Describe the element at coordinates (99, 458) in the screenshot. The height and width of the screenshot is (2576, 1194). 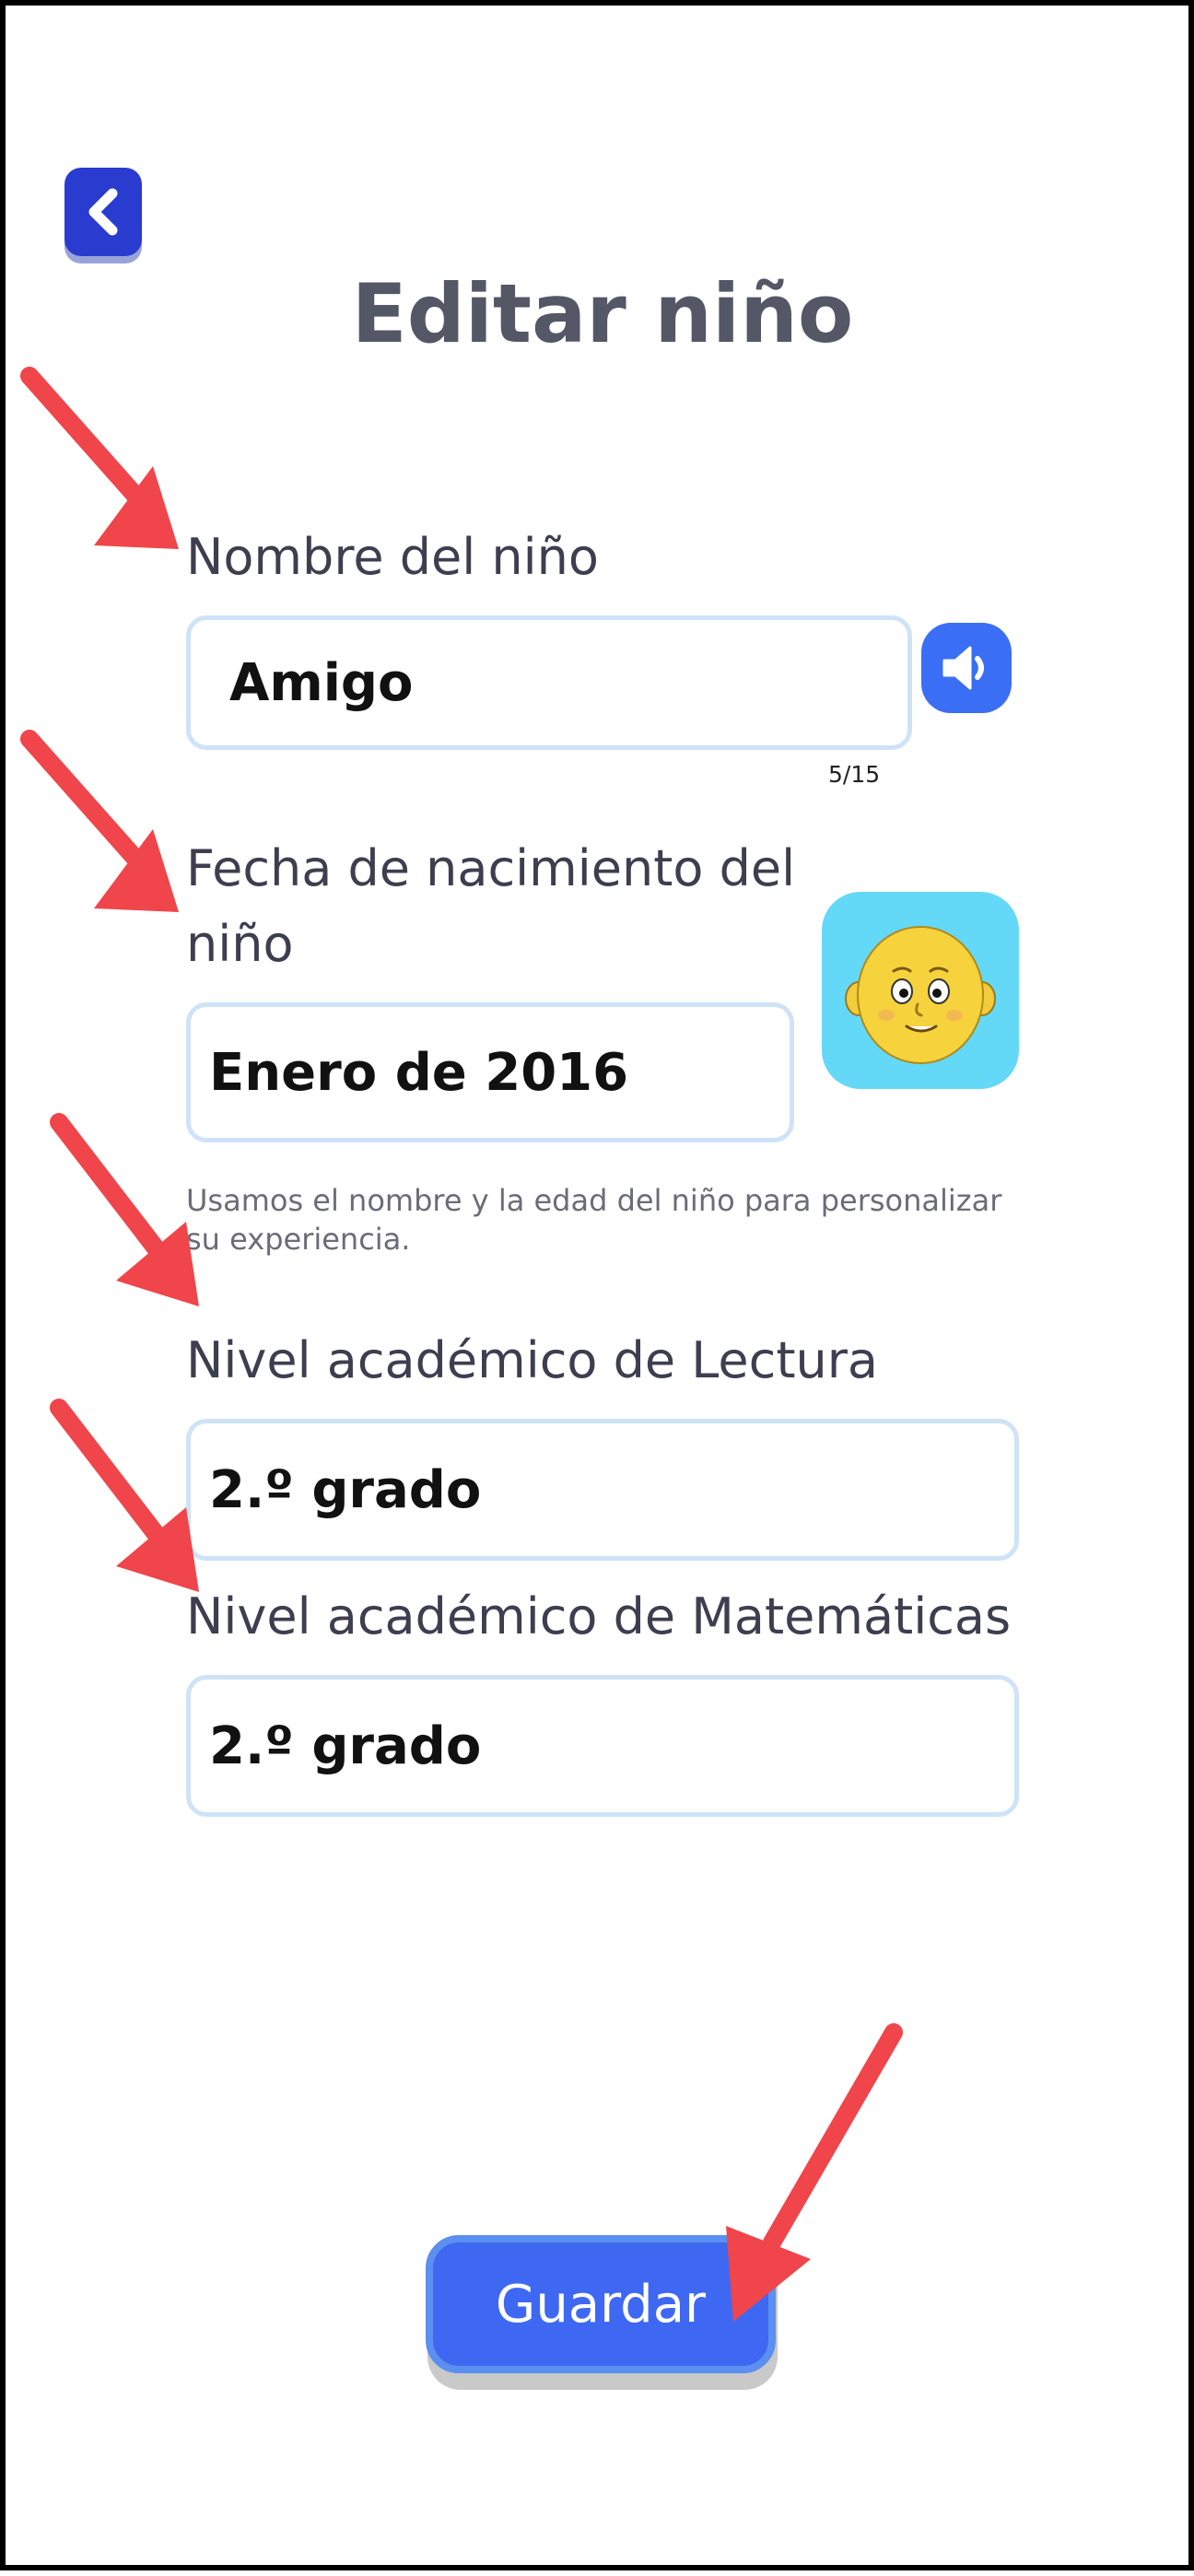
I see `annotation-arrow-name` at that location.